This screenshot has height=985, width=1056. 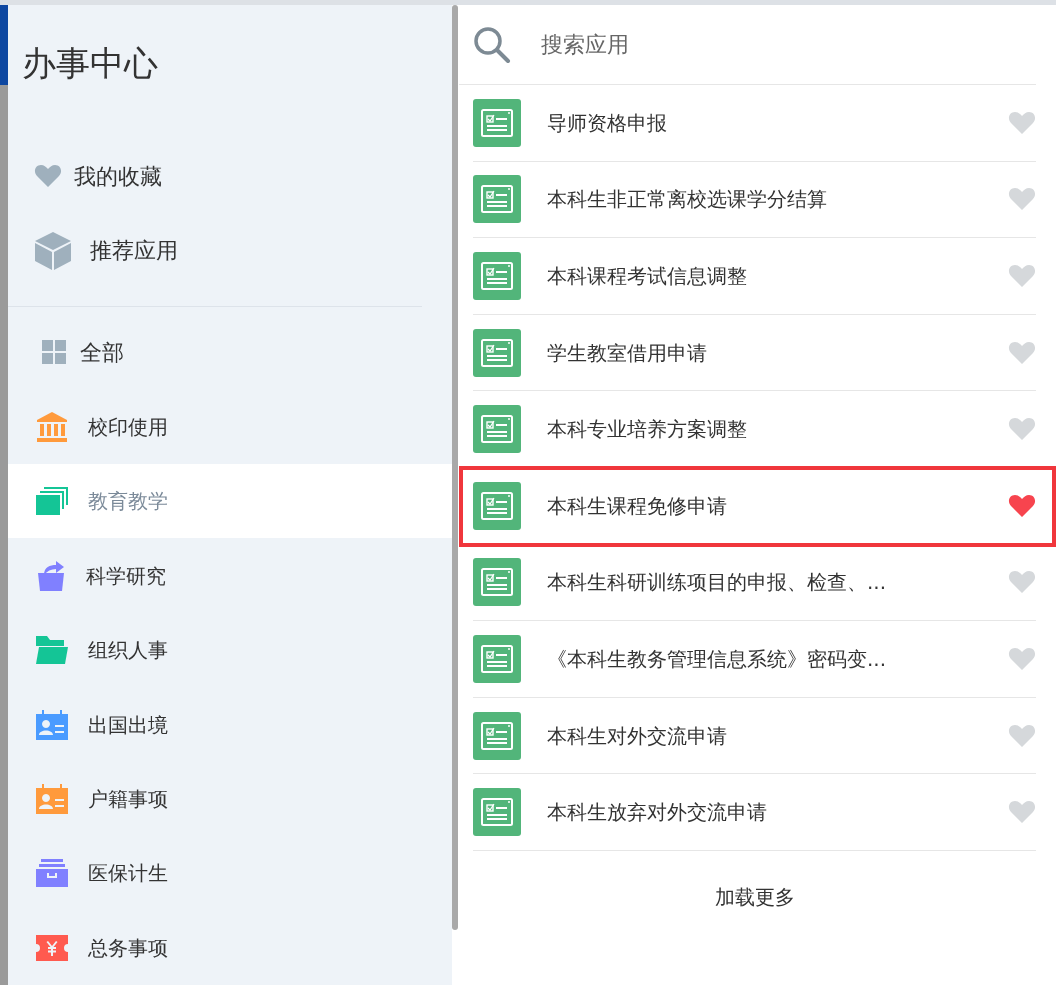 I want to click on app-name: 本科专业培养方案调整, so click(x=647, y=430).